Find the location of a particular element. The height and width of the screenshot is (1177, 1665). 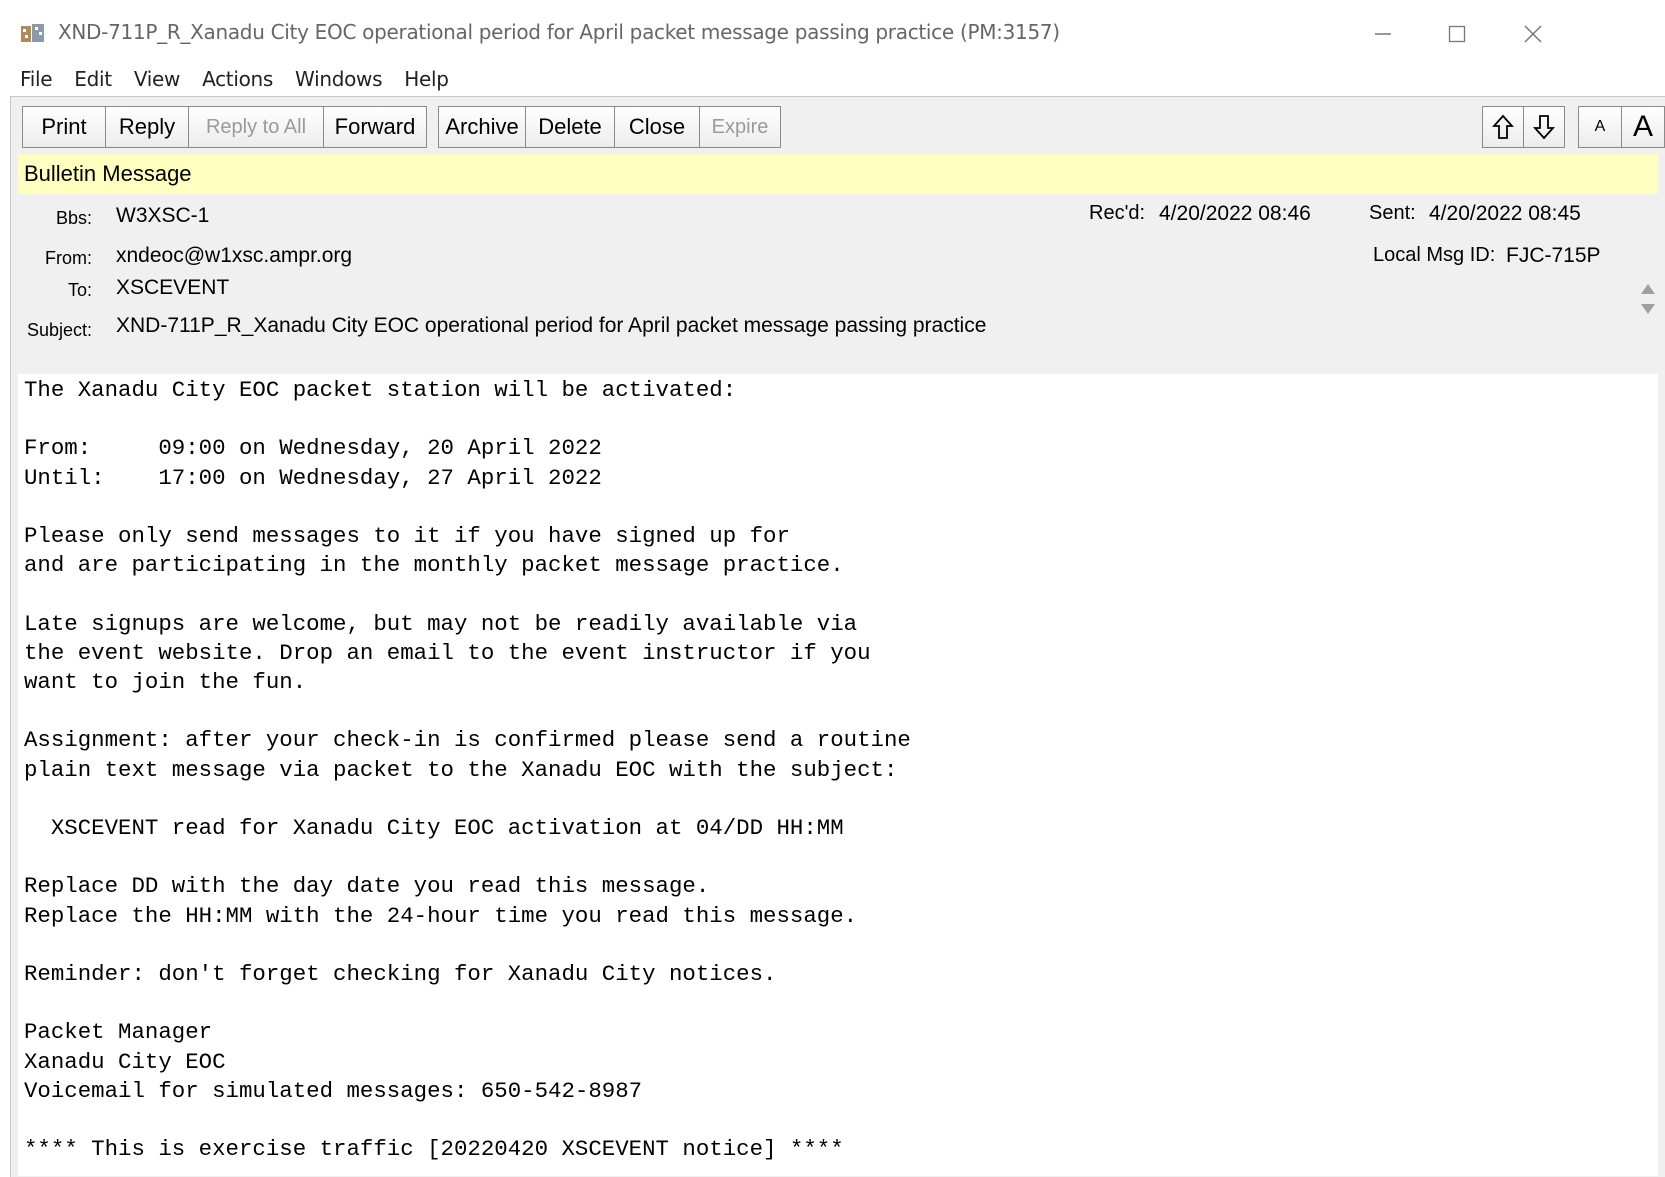

arrow-down-icon is located at coordinates (1544, 127).